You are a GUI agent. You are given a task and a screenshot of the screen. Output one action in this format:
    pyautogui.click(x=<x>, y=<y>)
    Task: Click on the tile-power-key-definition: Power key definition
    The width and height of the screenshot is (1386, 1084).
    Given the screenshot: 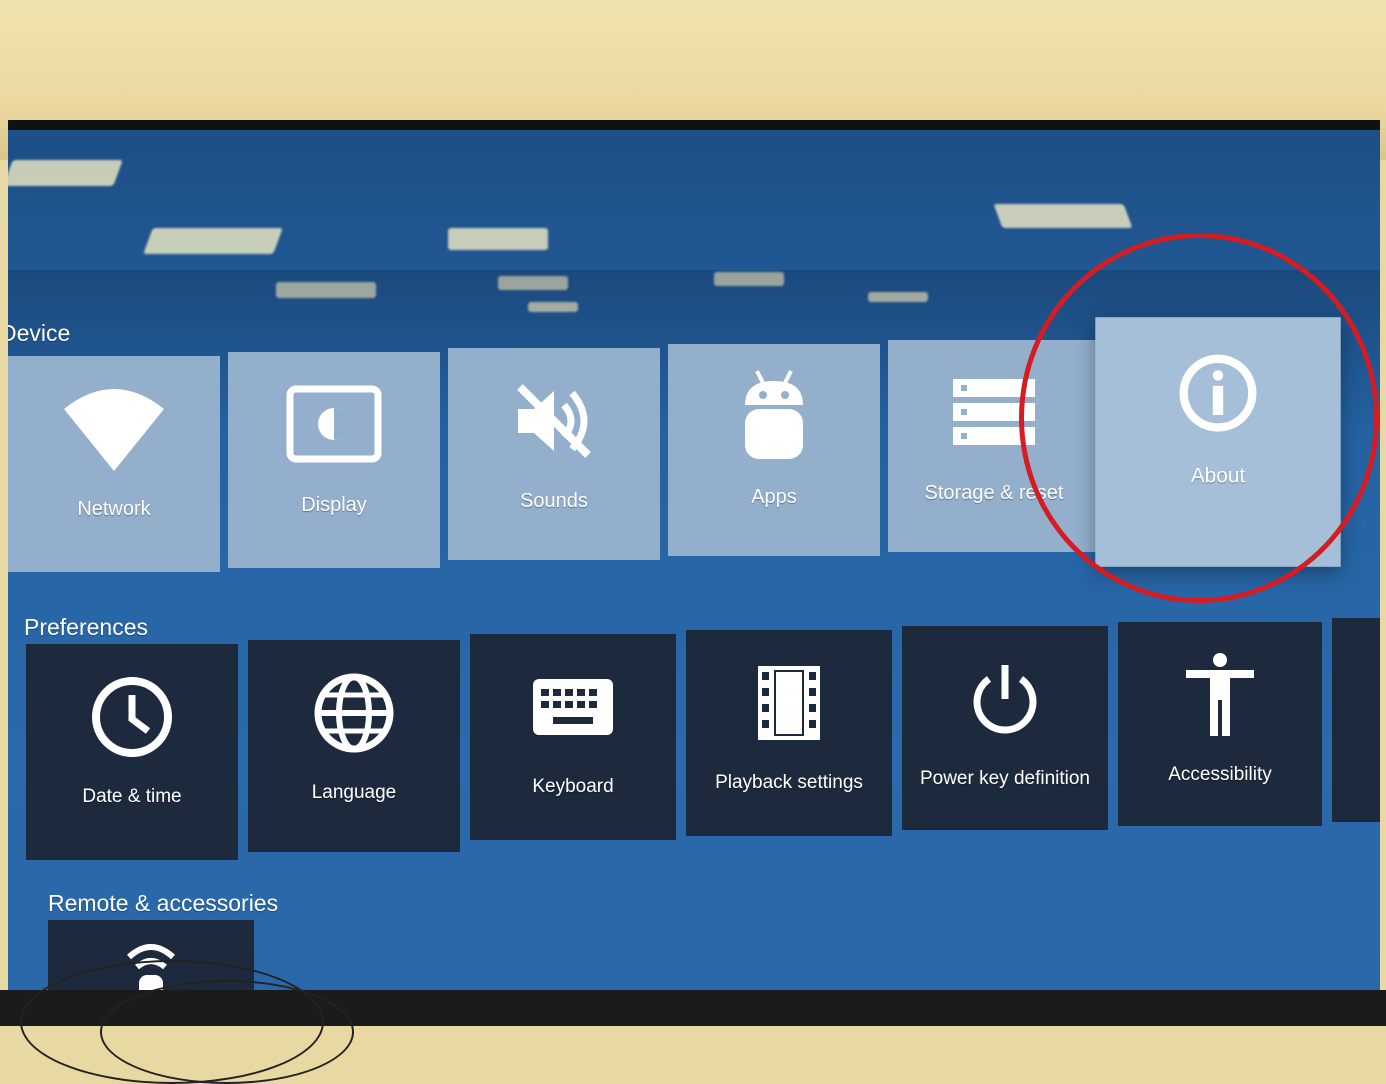 What is the action you would take?
    pyautogui.click(x=1005, y=728)
    